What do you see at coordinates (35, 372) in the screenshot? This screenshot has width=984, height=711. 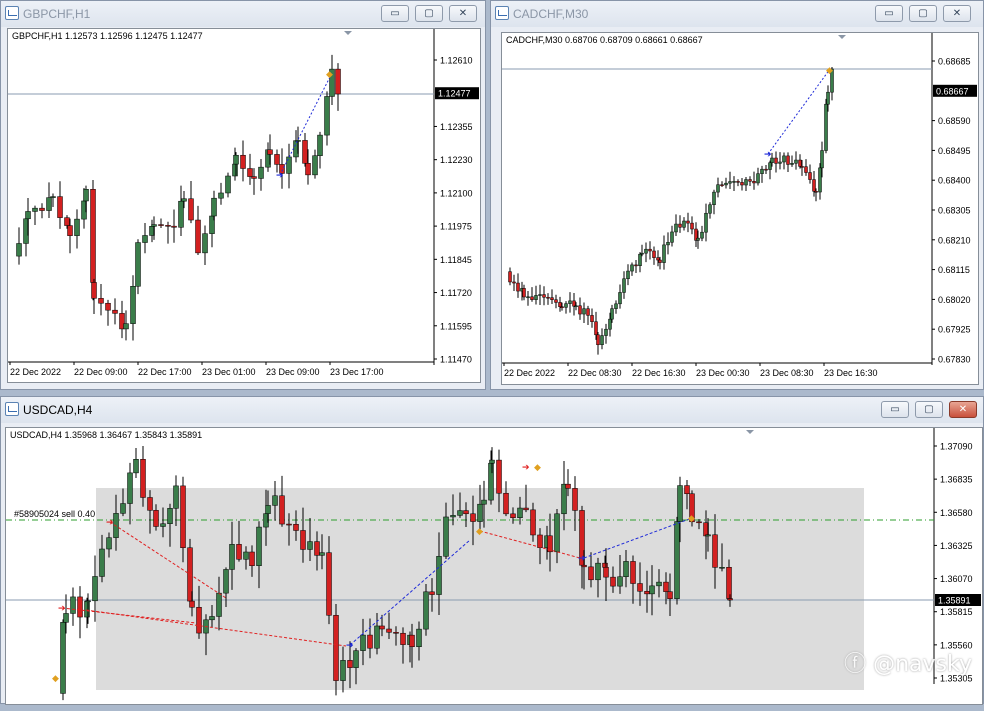 I see `time-label: 22 Dec 2022` at bounding box center [35, 372].